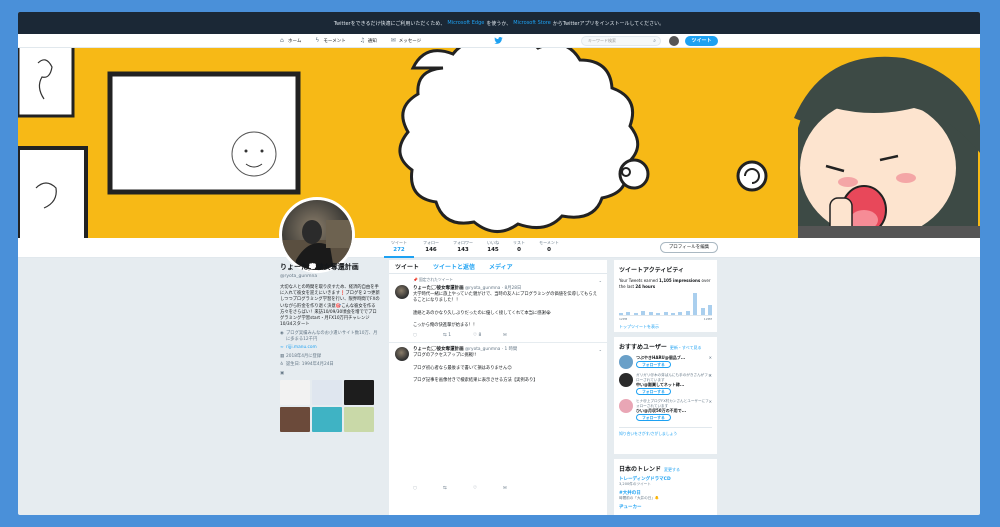  Describe the element at coordinates (407, 266) in the screenshot. I see `tab-tweets: ツイート` at that location.